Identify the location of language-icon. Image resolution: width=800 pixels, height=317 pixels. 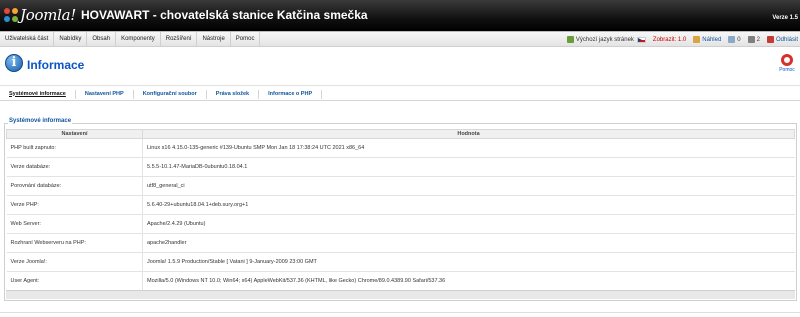
(570, 39).